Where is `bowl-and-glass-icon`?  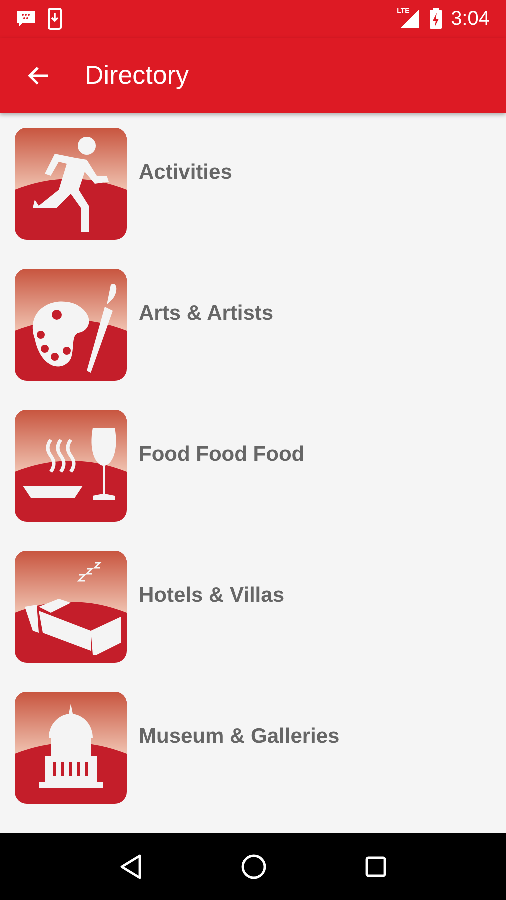 bowl-and-glass-icon is located at coordinates (71, 466).